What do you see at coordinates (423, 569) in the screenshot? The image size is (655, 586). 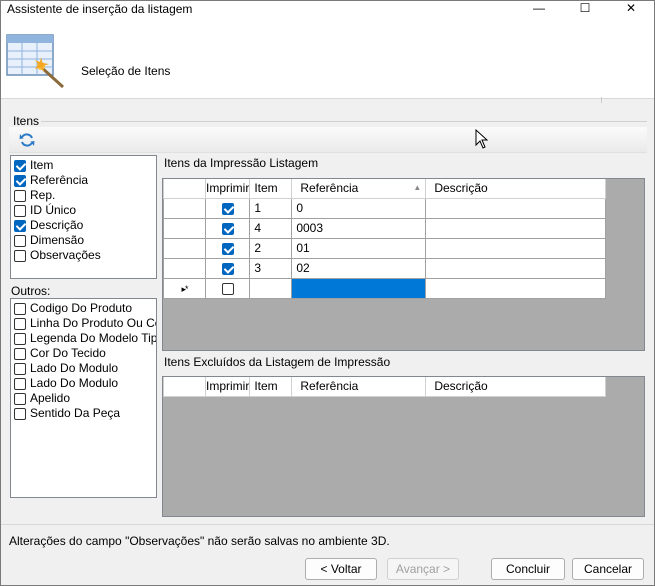 I see `next-button: Avançar >` at bounding box center [423, 569].